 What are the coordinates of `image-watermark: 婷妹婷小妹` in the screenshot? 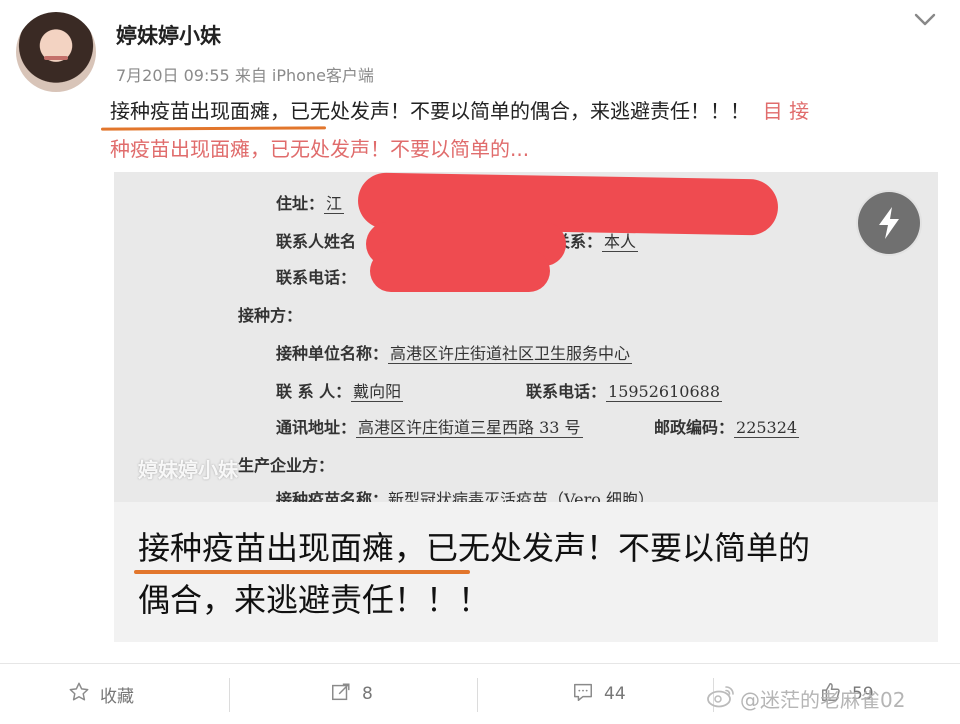 It's located at (188, 470).